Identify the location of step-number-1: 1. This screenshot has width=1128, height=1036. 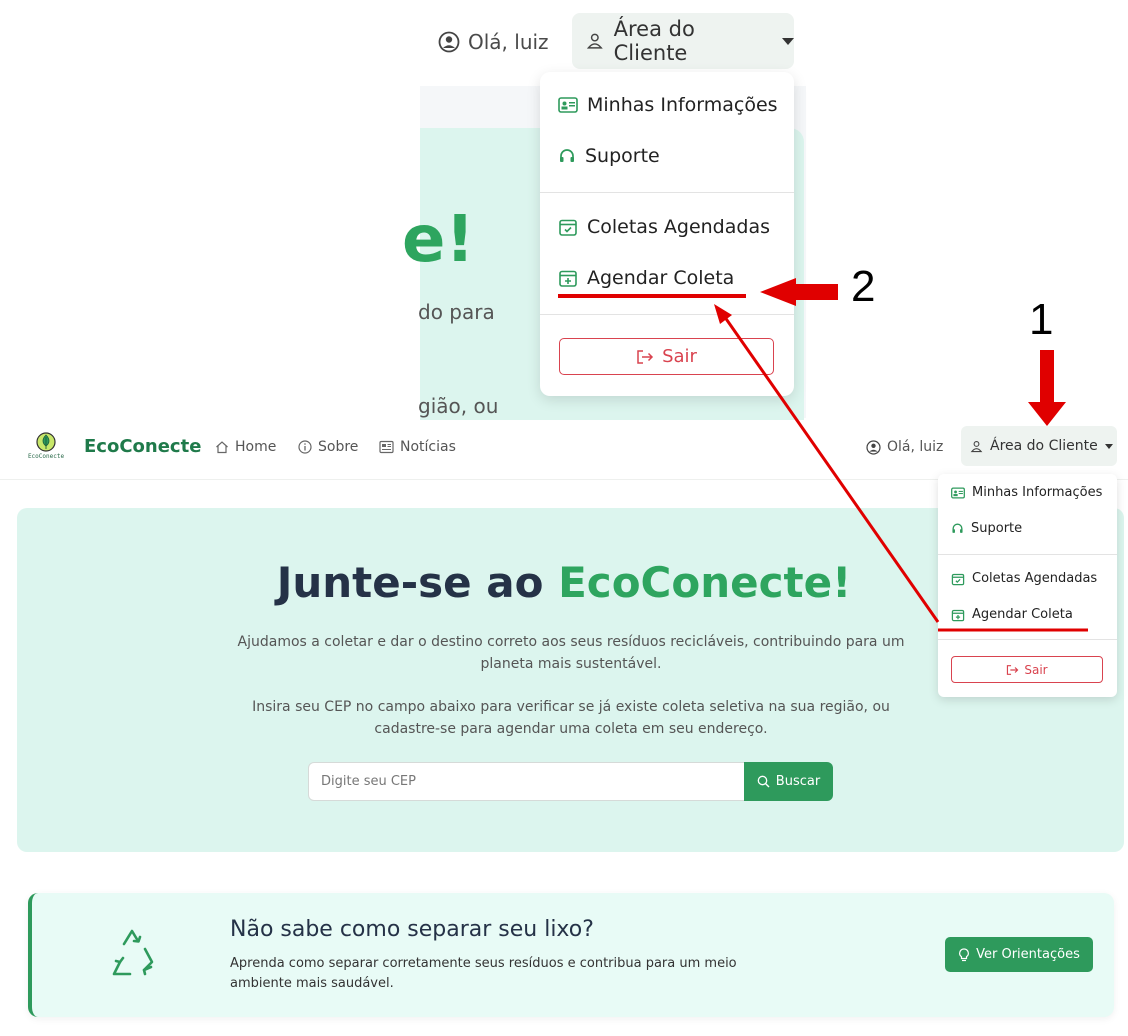
(1041, 319).